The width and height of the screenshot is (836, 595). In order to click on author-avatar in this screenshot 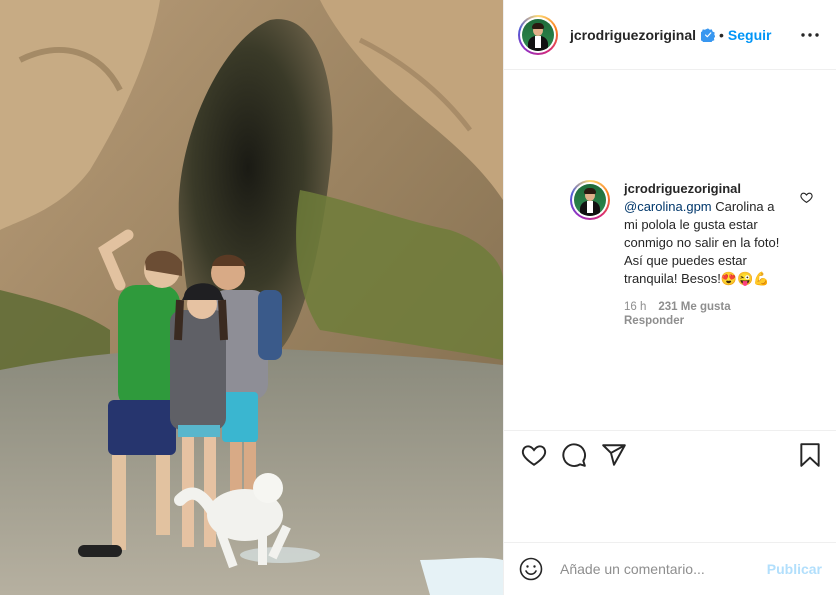, I will do `click(538, 34)`.